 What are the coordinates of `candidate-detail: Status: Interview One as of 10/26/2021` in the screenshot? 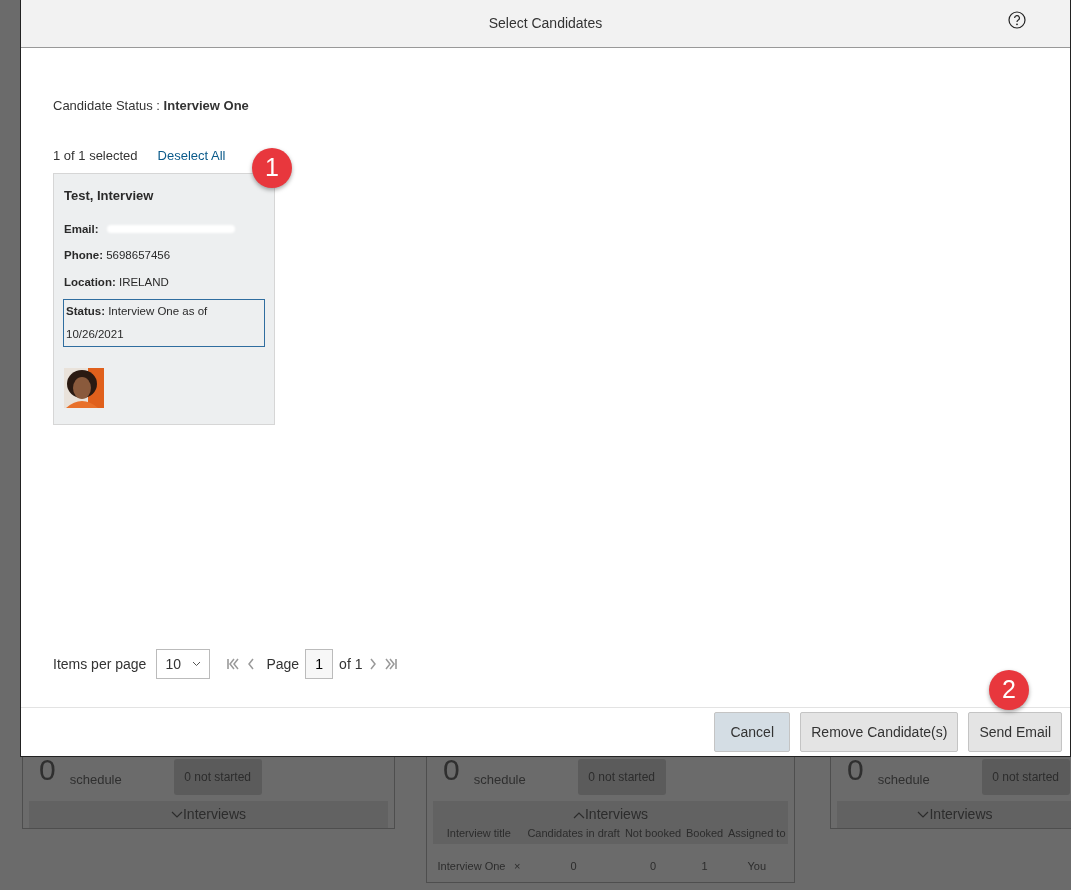 It's located at (164, 323).